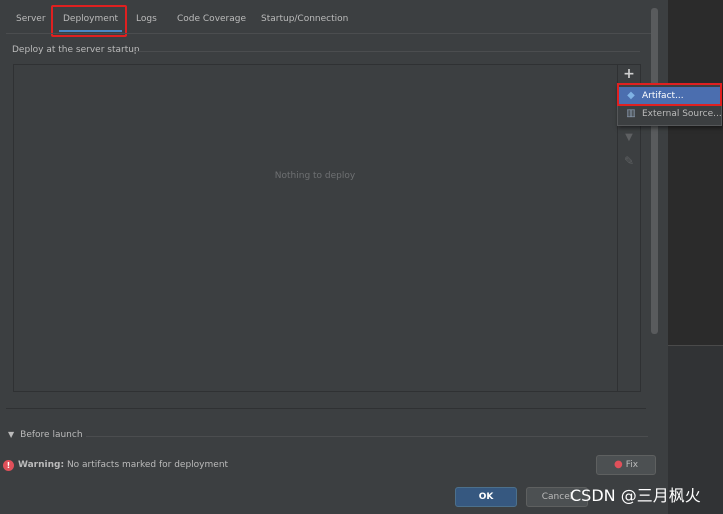  Describe the element at coordinates (632, 465) in the screenshot. I see `fix-button-label: Fix` at that location.